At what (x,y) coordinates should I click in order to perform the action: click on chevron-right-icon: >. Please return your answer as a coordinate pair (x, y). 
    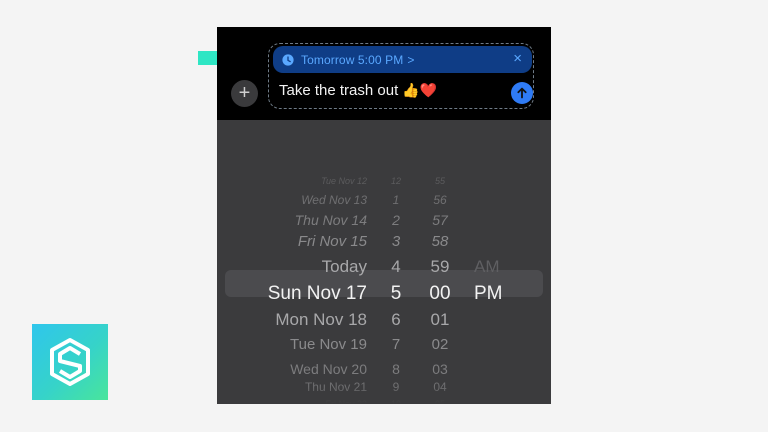
    Looking at the image, I should click on (411, 59).